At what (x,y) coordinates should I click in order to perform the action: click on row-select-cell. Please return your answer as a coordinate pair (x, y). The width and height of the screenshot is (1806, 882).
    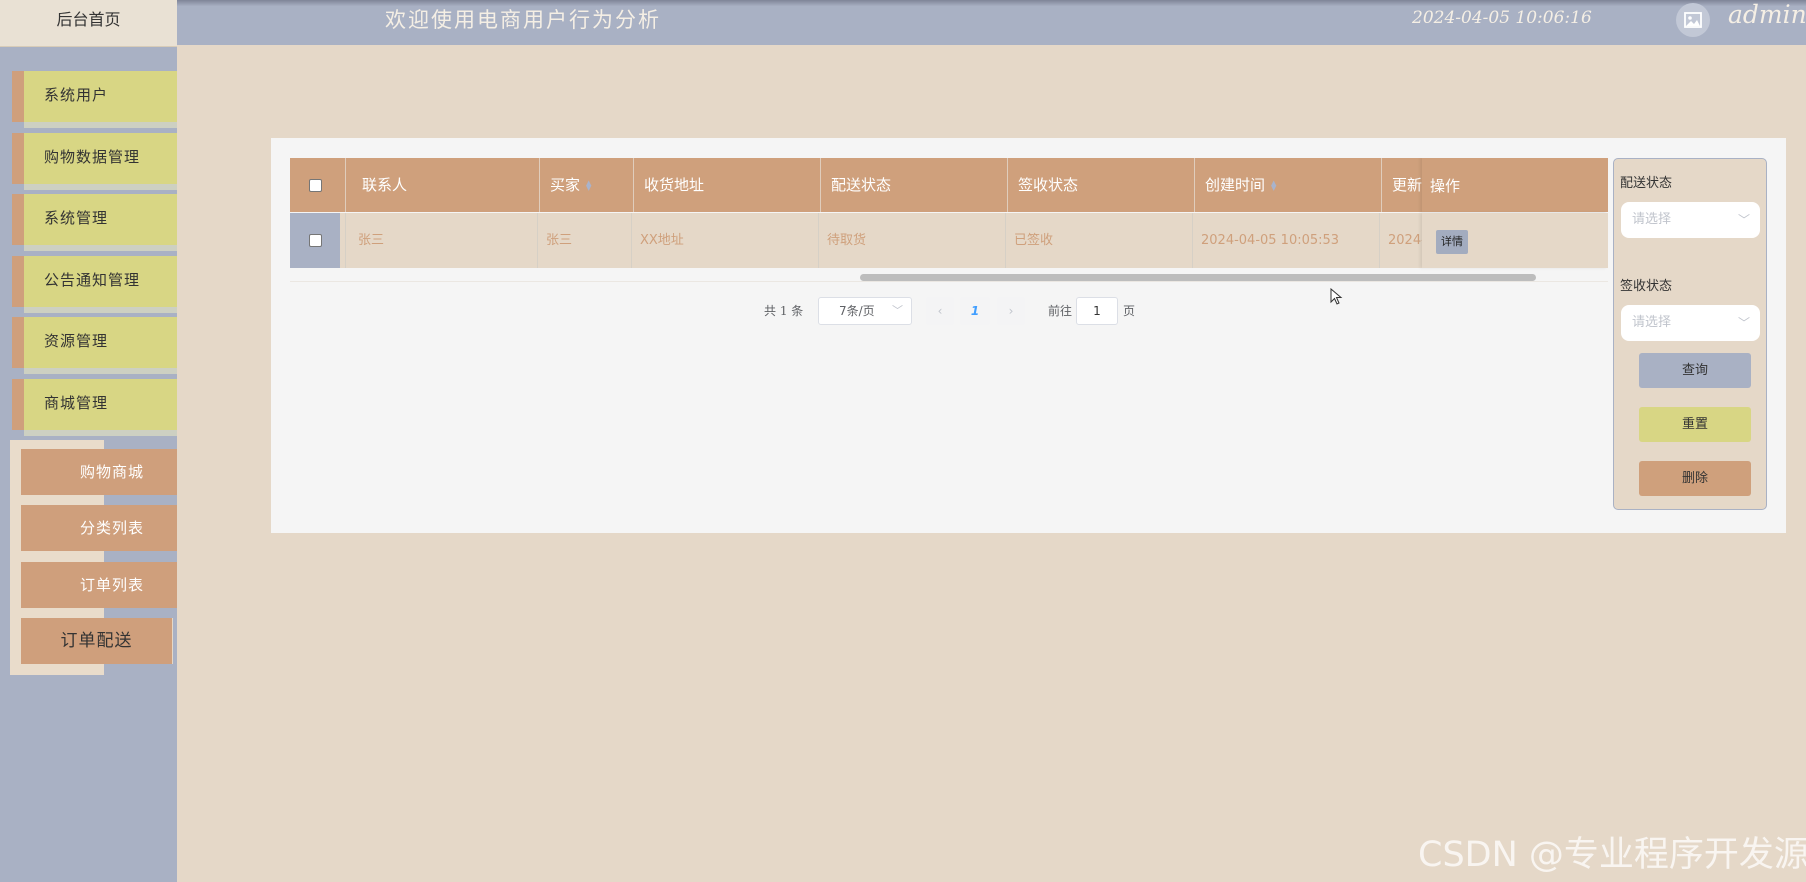
    Looking at the image, I should click on (315, 240).